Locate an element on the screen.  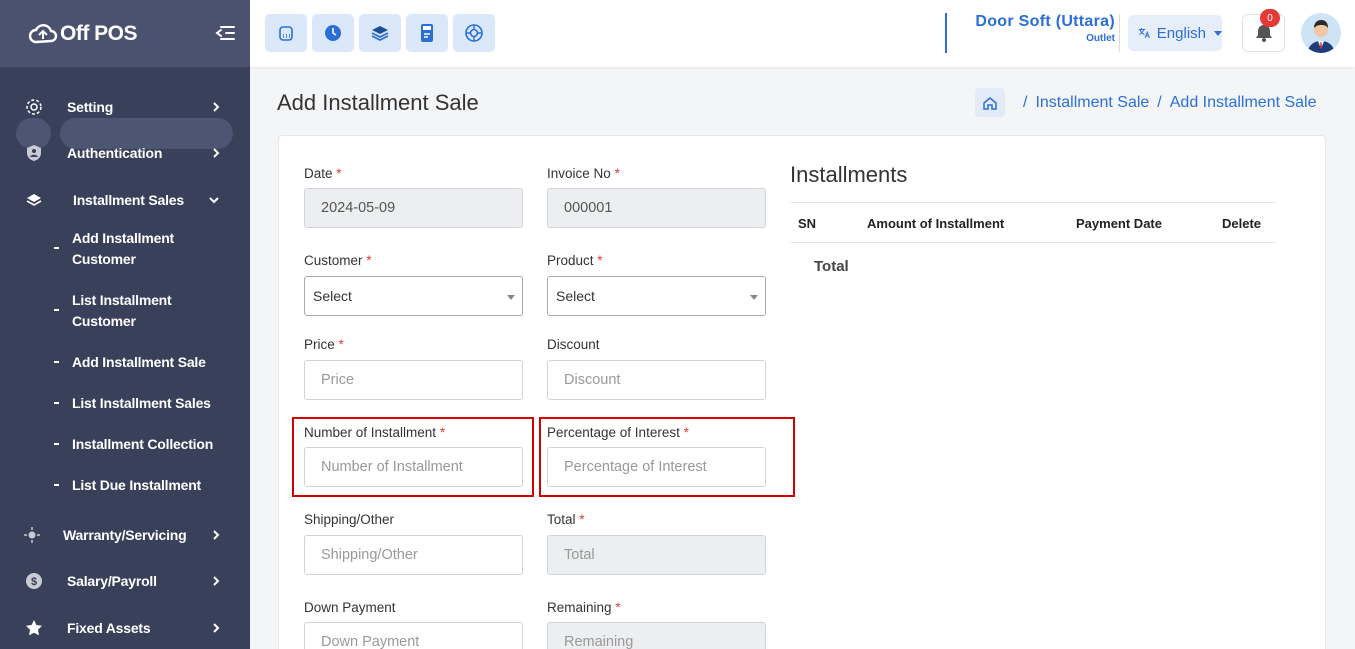
support-icon is located at coordinates (474, 33).